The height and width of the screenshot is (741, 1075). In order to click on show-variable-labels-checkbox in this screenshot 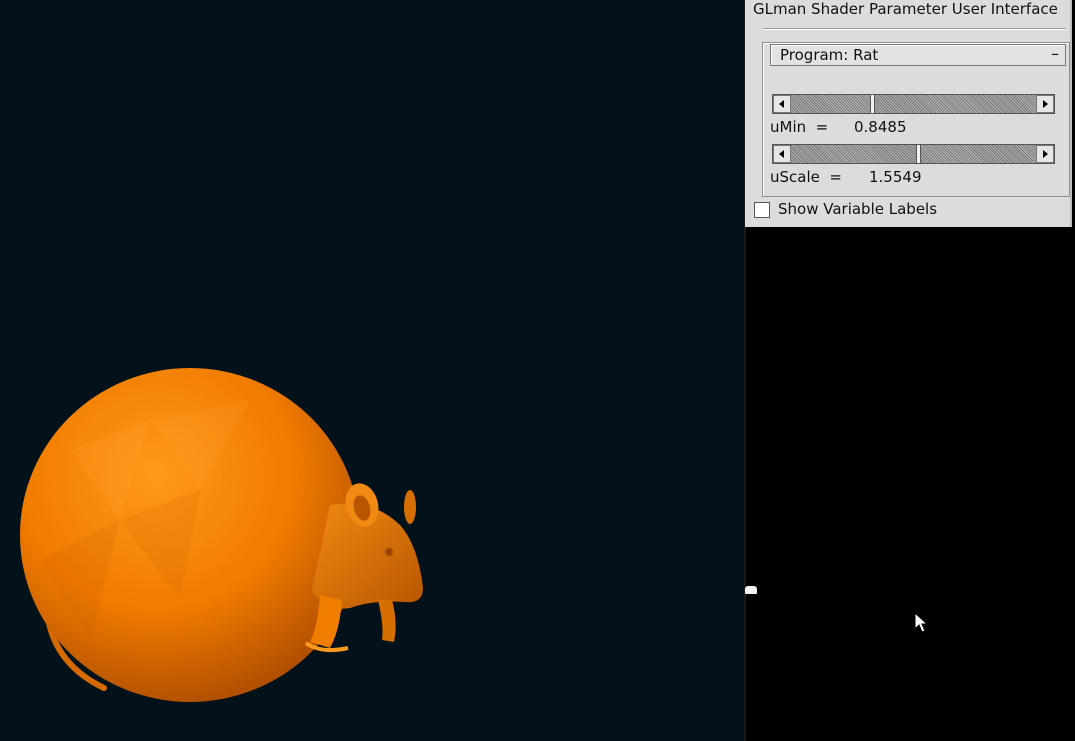, I will do `click(762, 210)`.